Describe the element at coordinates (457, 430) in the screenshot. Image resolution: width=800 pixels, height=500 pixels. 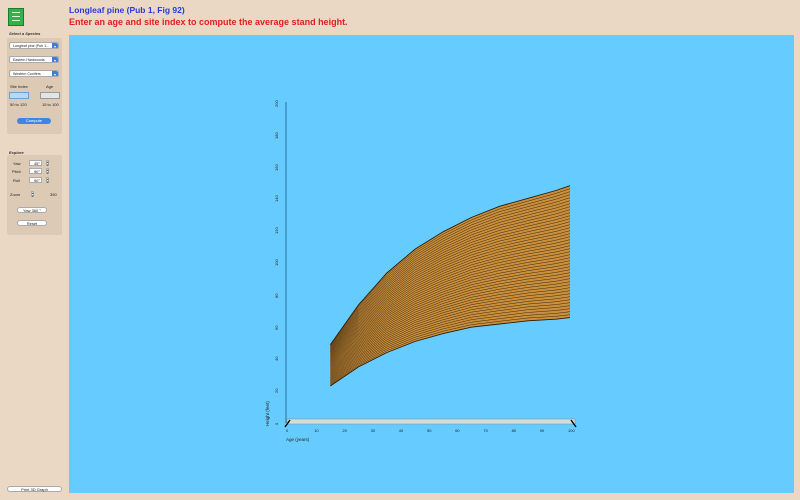
I see `x-tick-label: 60` at that location.